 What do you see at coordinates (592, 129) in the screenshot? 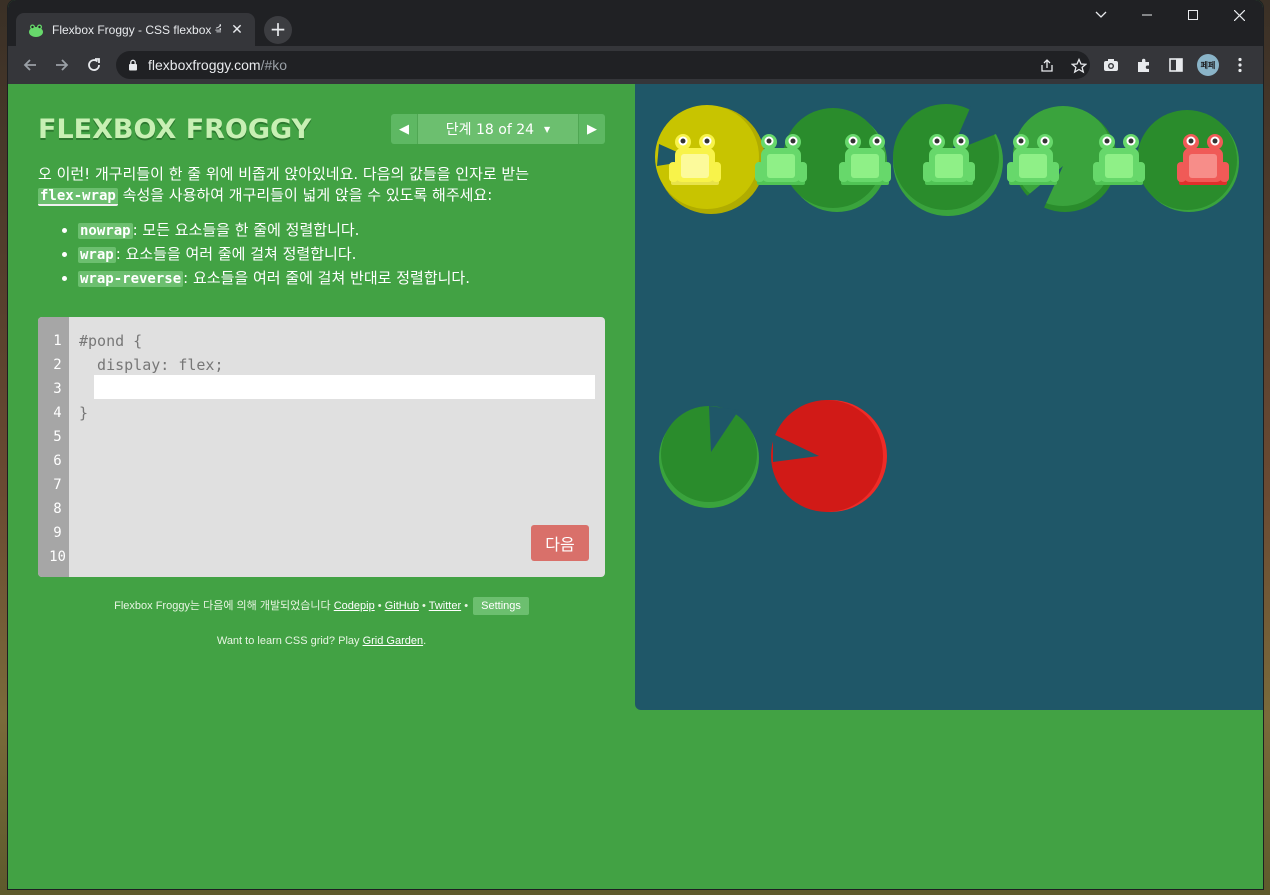
I see `next-level-button: ▶` at bounding box center [592, 129].